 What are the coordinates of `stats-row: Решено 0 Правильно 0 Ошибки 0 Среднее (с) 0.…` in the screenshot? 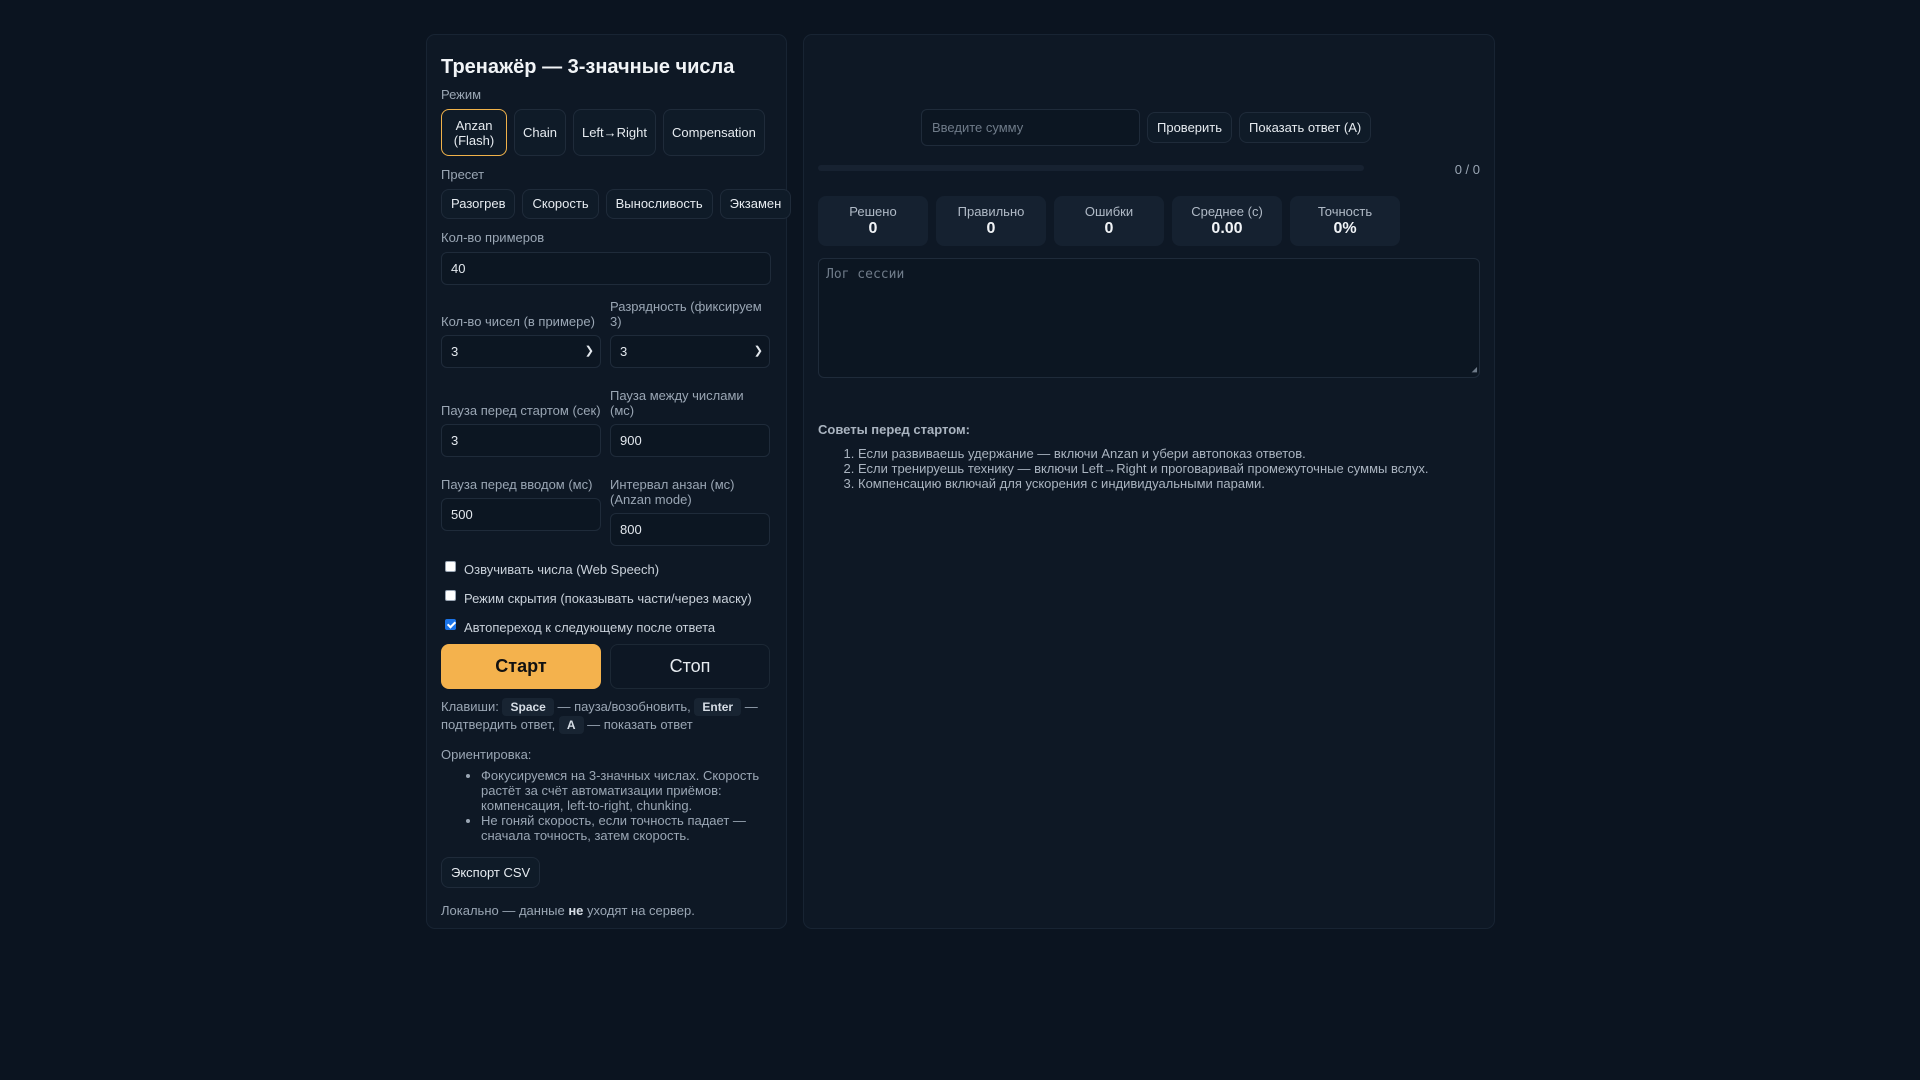 It's located at (1109, 221).